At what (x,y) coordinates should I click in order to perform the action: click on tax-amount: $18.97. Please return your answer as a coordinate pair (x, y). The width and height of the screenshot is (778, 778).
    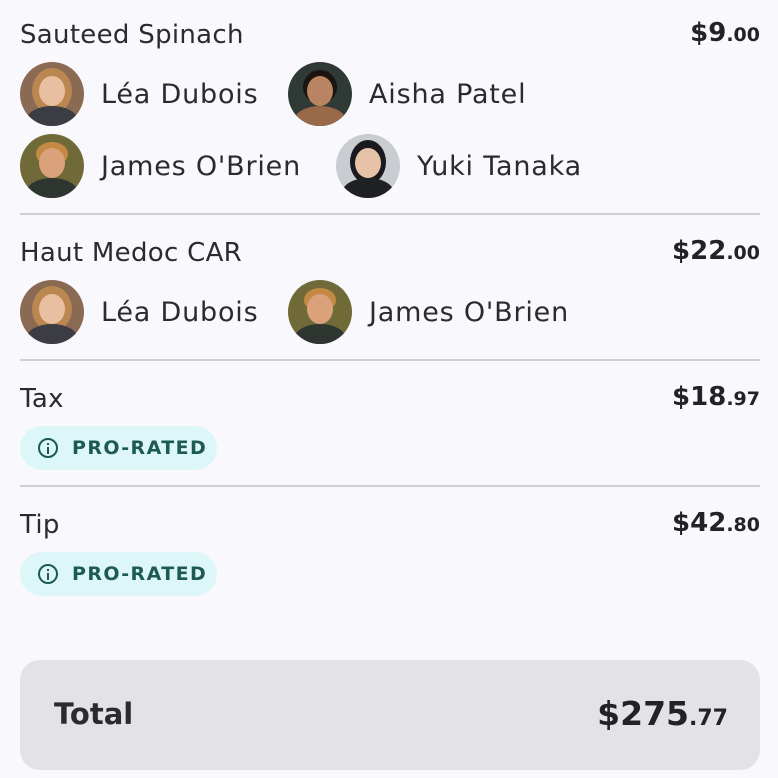
    Looking at the image, I should click on (716, 397).